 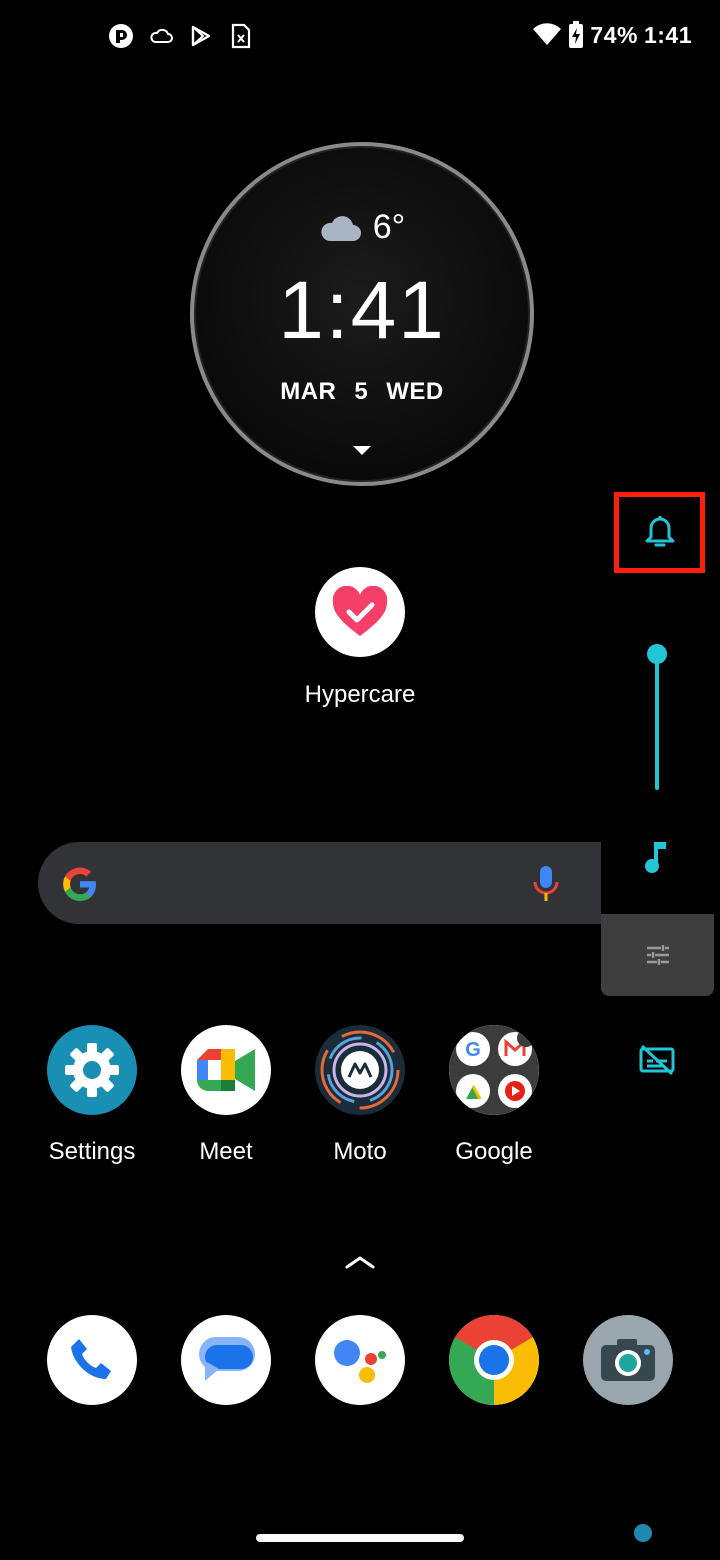 I want to click on meet-camera-icon, so click(x=226, y=1070).